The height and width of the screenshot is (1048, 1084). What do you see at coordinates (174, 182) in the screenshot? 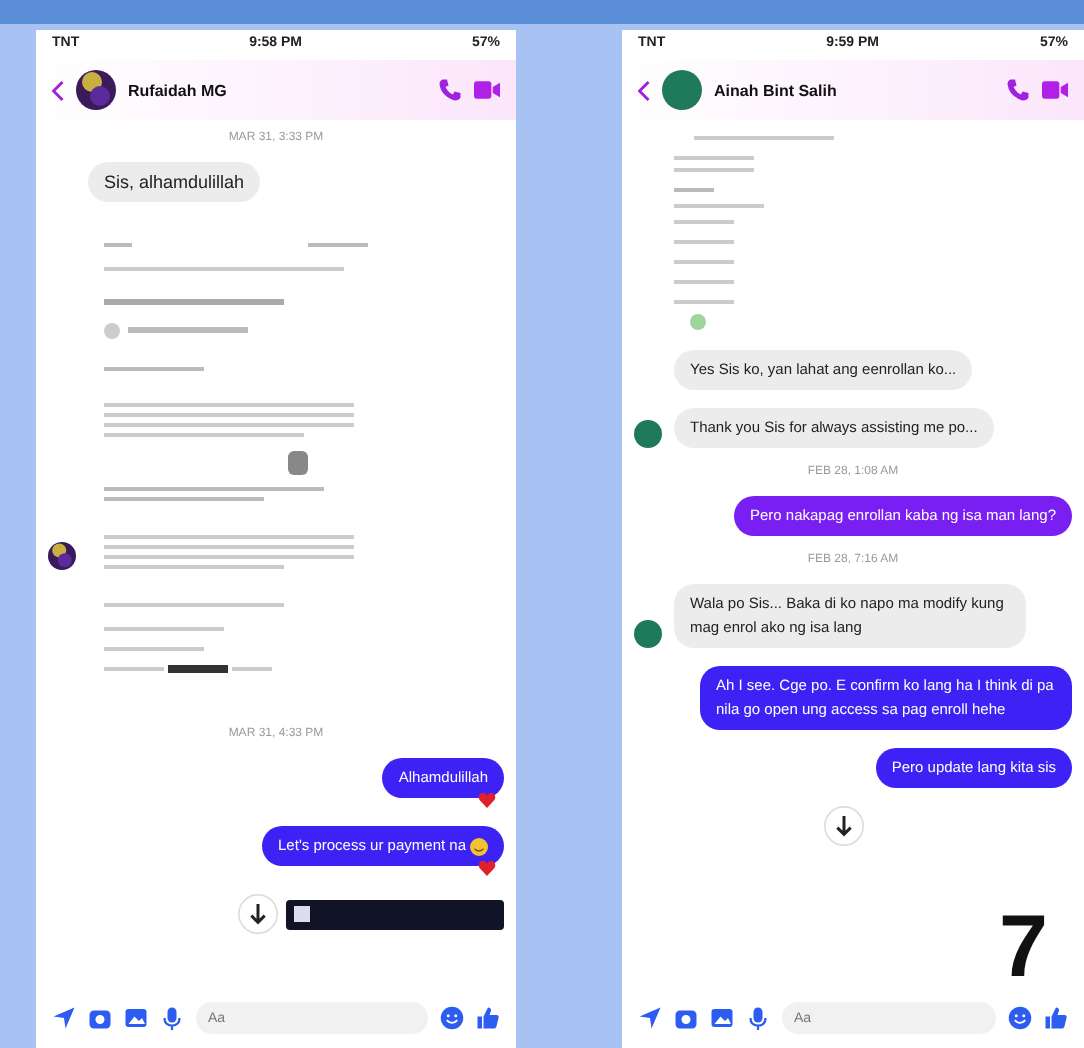
I see `received-message: Sis, alhamdulillah` at bounding box center [174, 182].